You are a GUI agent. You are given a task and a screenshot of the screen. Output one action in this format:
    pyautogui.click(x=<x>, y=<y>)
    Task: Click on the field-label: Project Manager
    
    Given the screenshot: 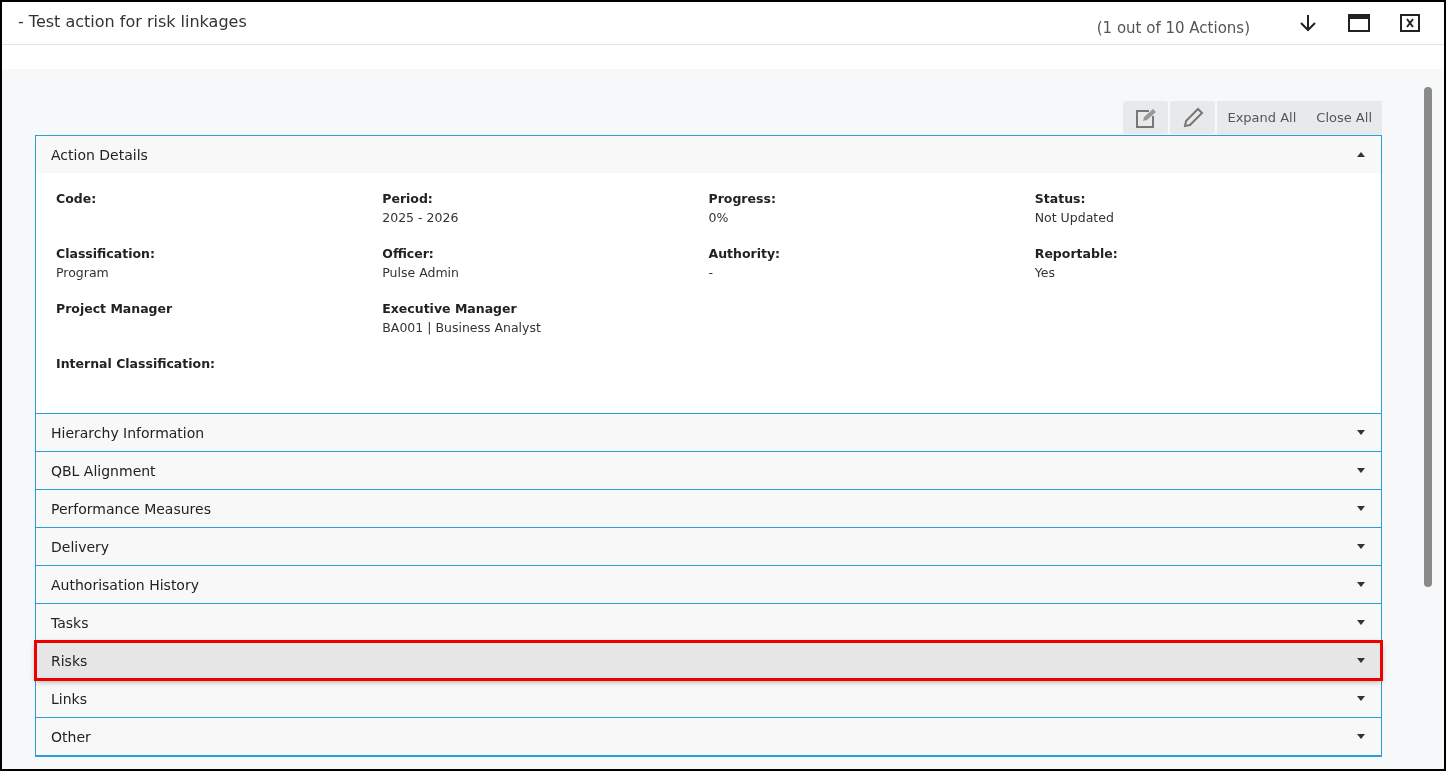 What is the action you would take?
    pyautogui.click(x=115, y=309)
    